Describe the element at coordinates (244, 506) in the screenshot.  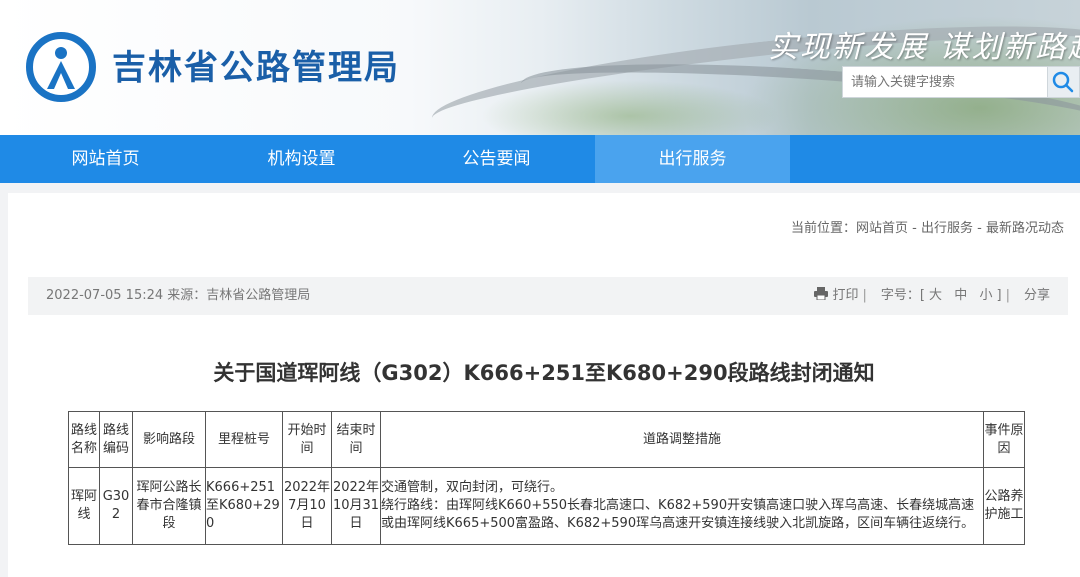
I see `mileage-cell: K666+251至K680+290` at that location.